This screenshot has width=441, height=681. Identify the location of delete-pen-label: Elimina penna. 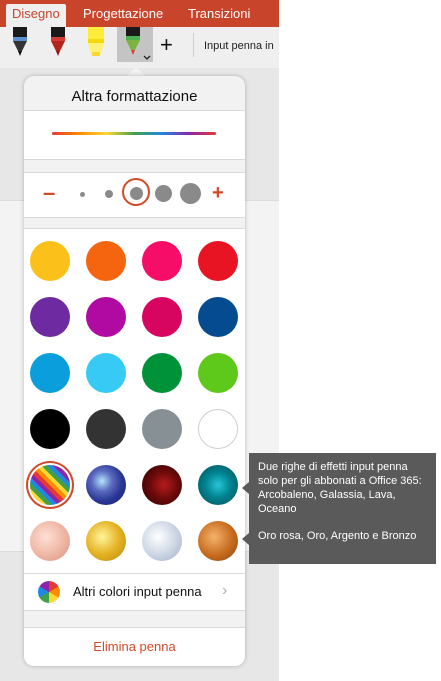
(134, 646).